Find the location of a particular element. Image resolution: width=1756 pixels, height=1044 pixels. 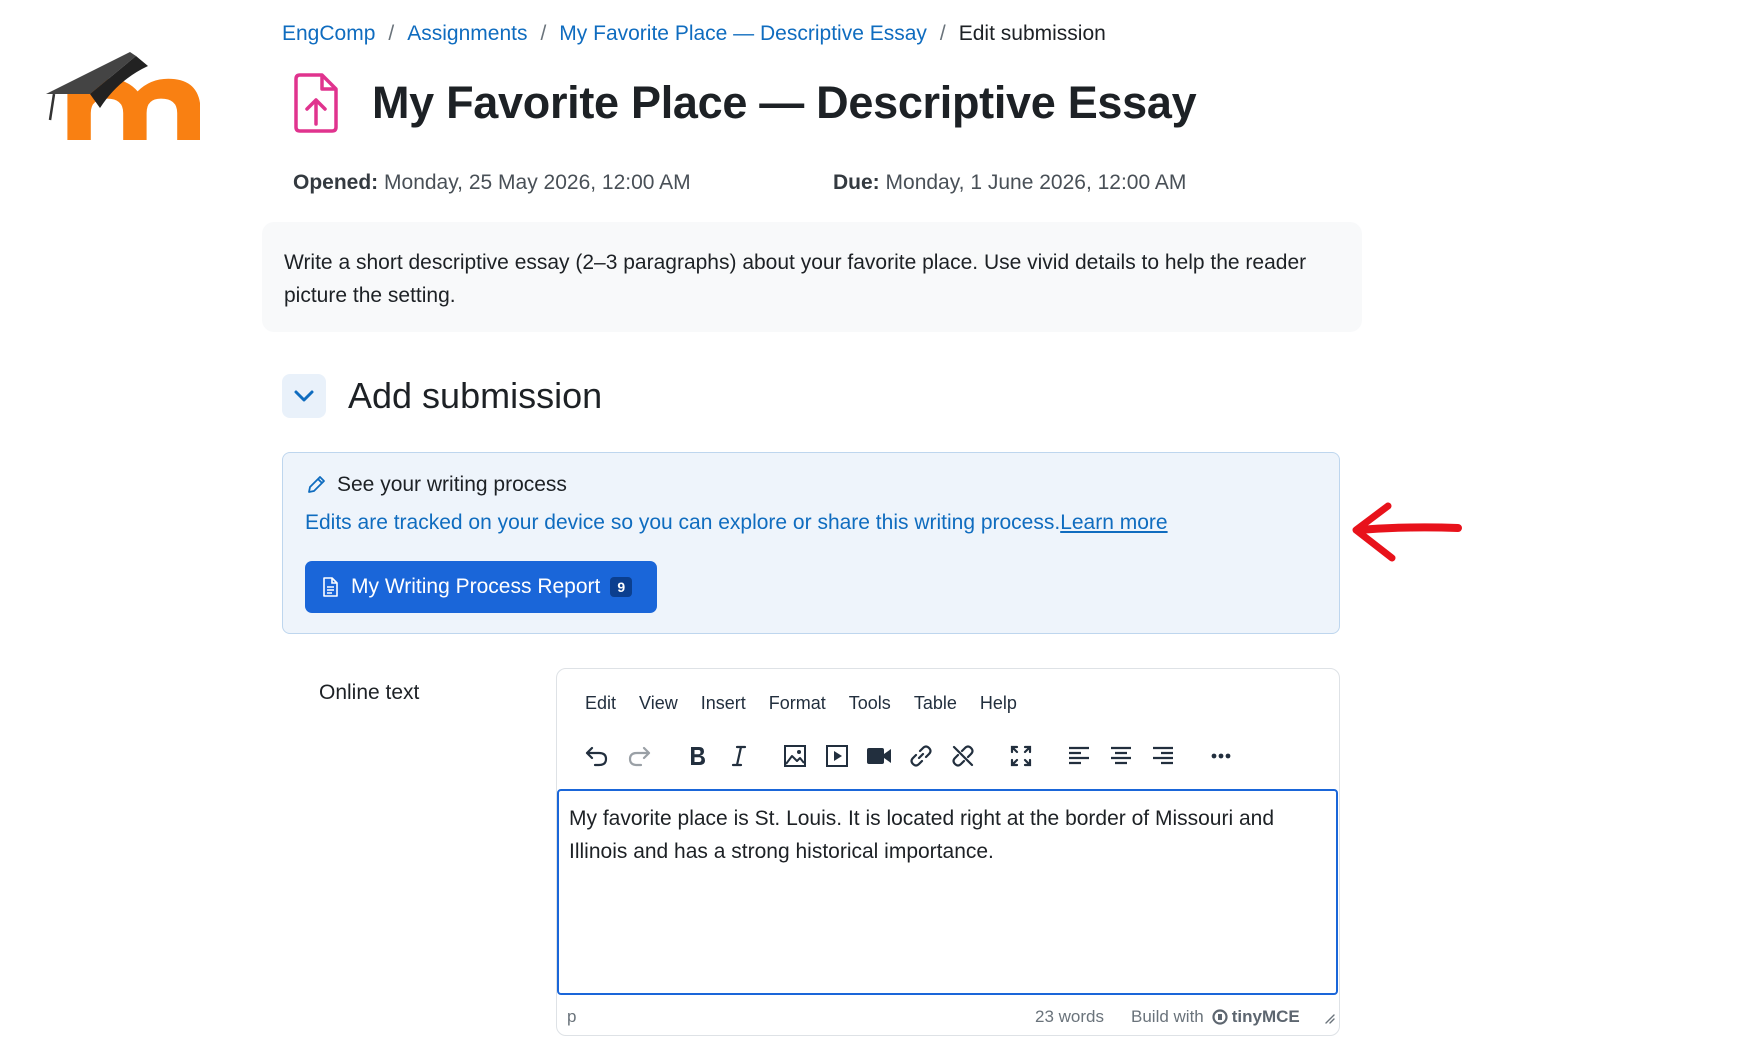

breadcrumb-current: Edit submission is located at coordinates (1032, 33).